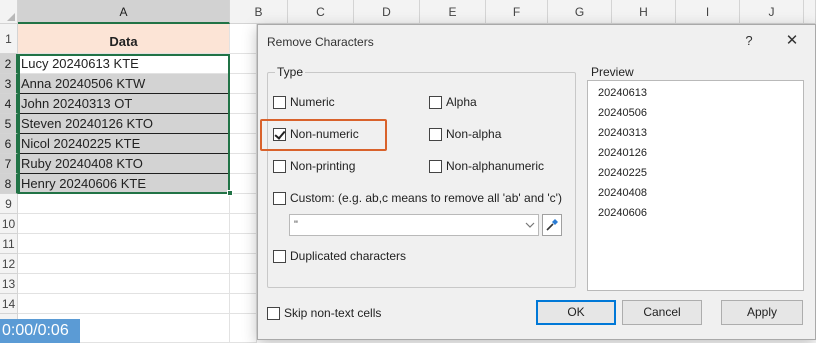 The height and width of the screenshot is (343, 816). I want to click on non-numeric-label: Non-numeric, so click(324, 134).